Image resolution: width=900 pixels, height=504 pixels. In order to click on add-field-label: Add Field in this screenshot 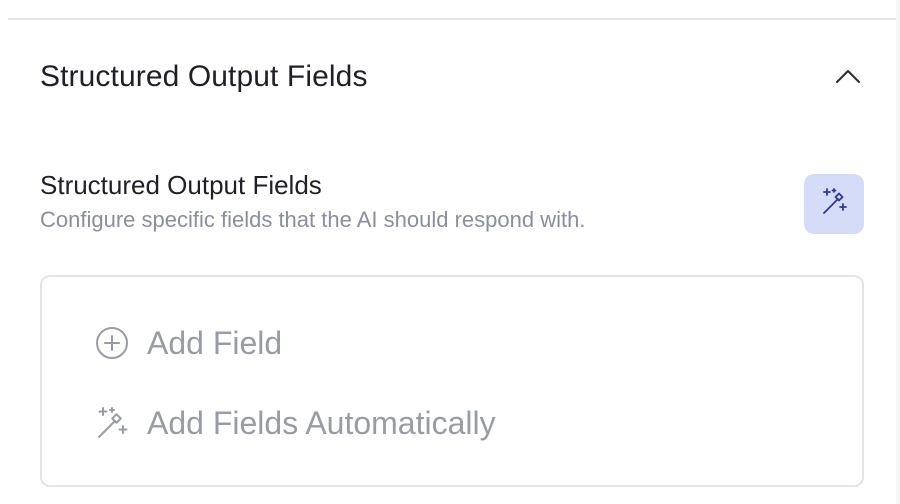, I will do `click(215, 343)`.